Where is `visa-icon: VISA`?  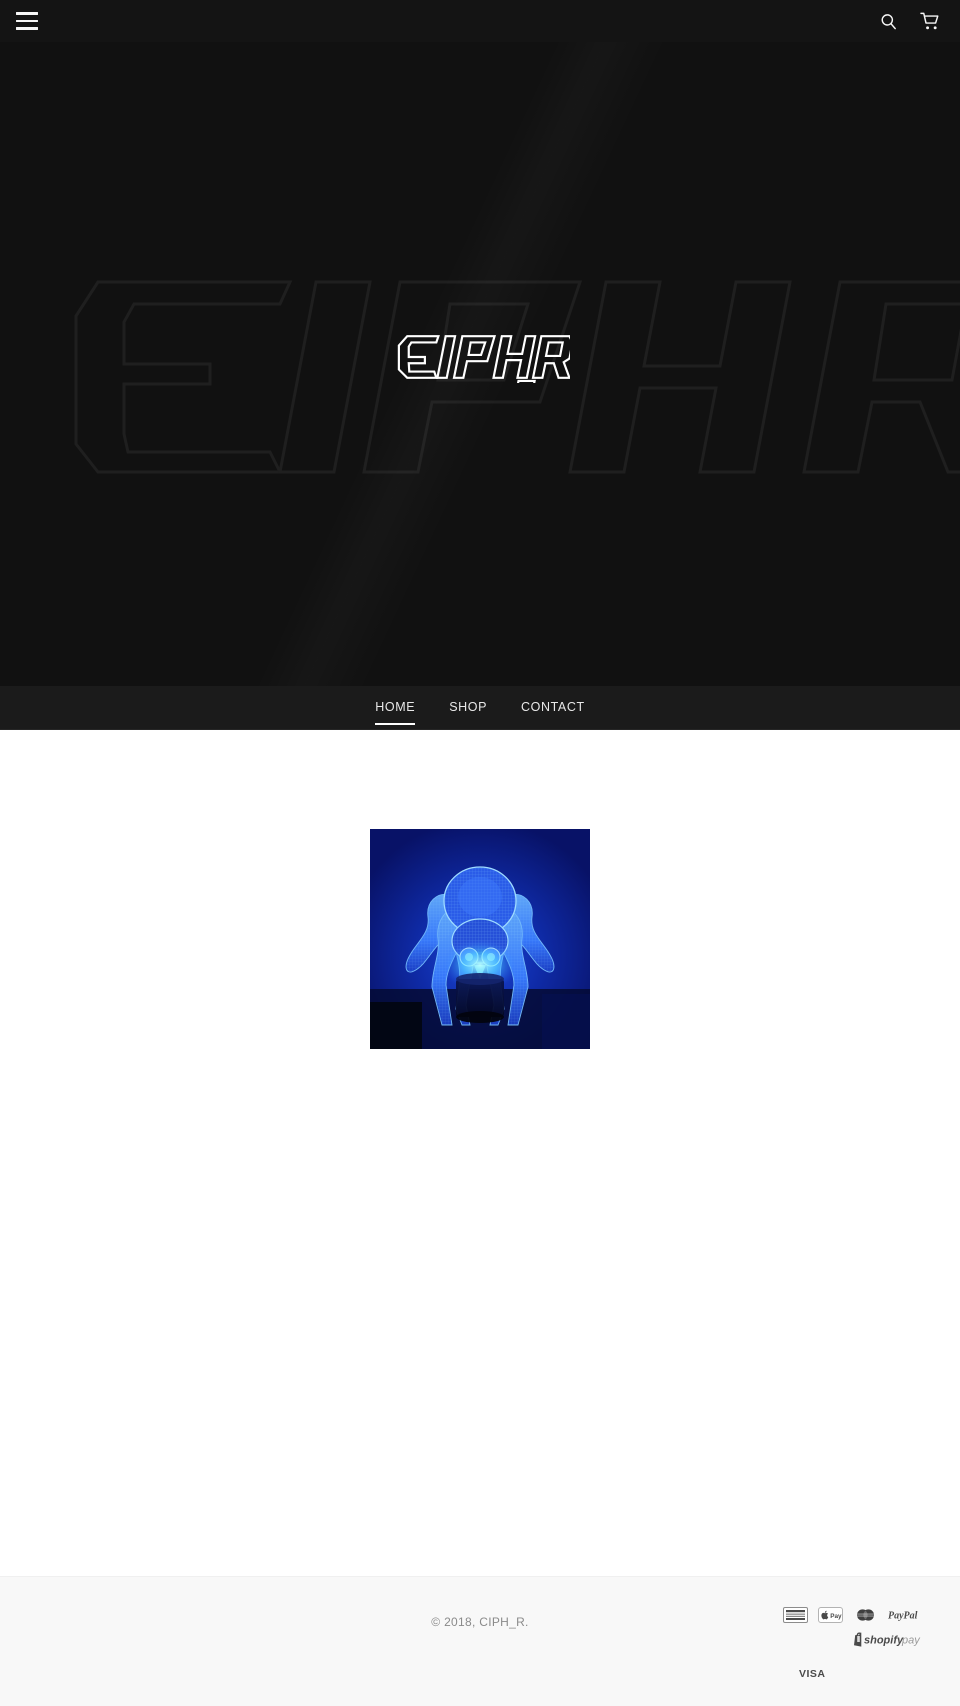 visa-icon: VISA is located at coordinates (815, 1673).